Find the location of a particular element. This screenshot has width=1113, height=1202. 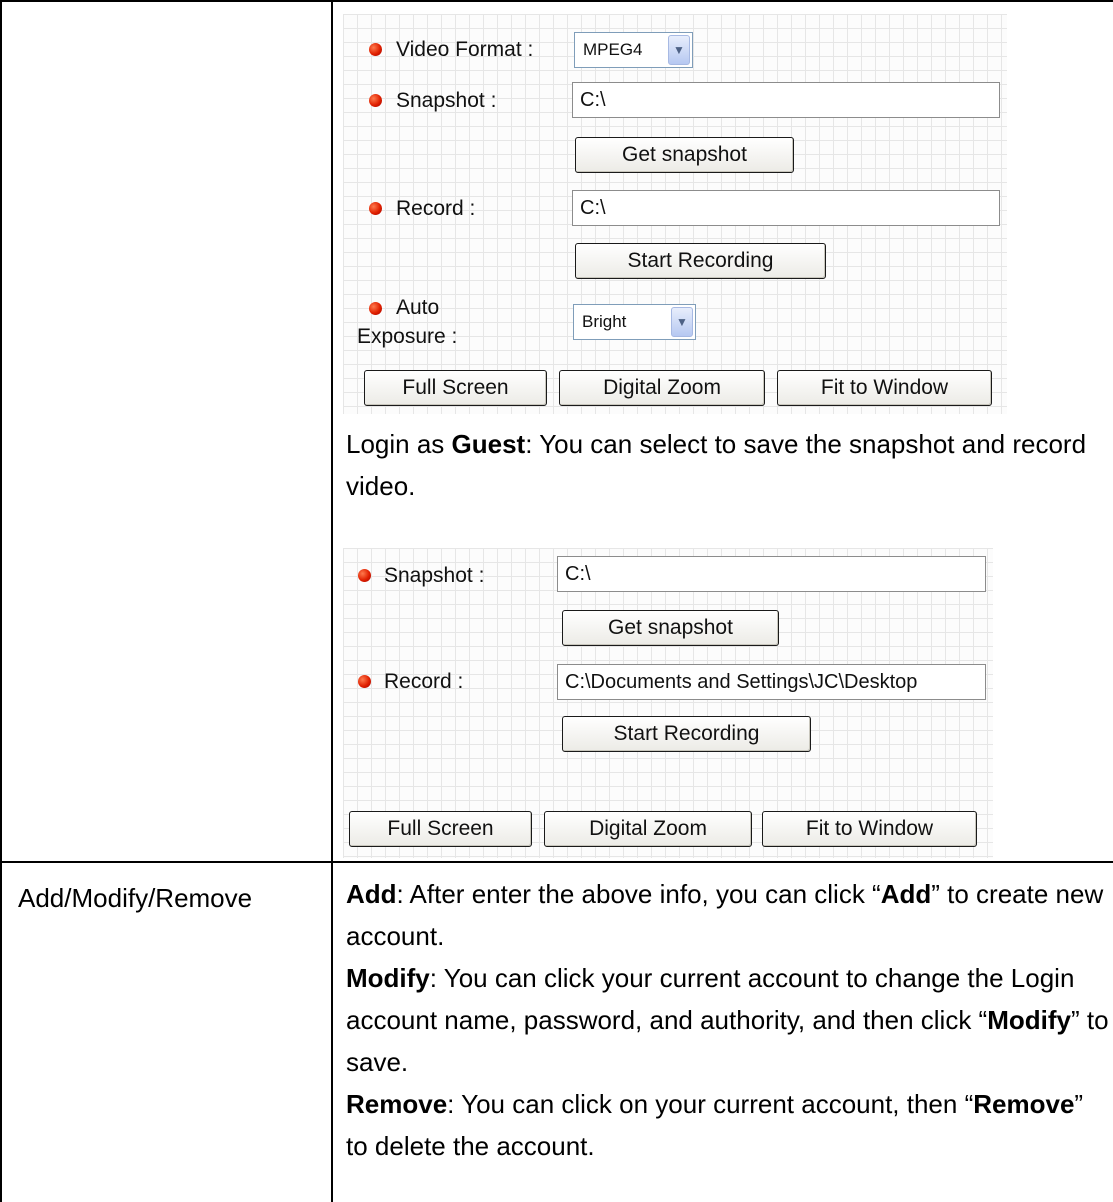

remove-term: Remove is located at coordinates (397, 1104).